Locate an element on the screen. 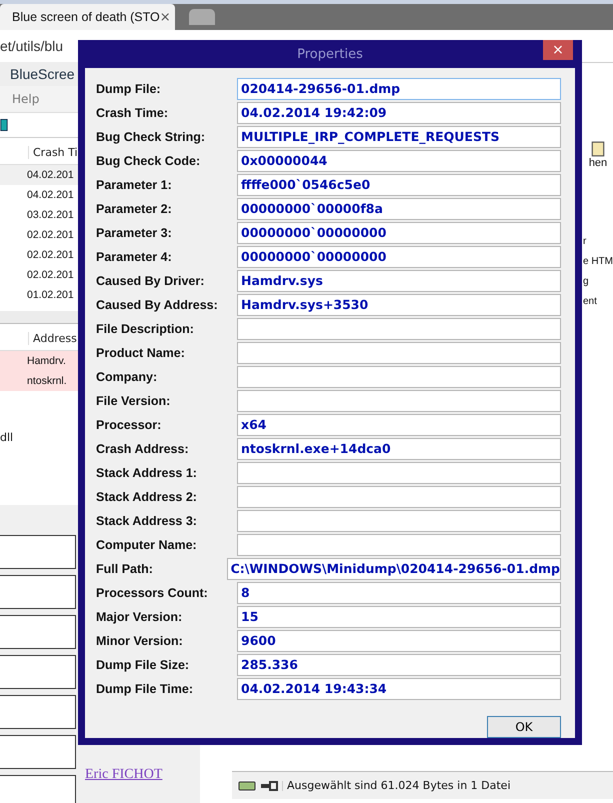 The image size is (613, 803). field-label: Processor: is located at coordinates (129, 425).